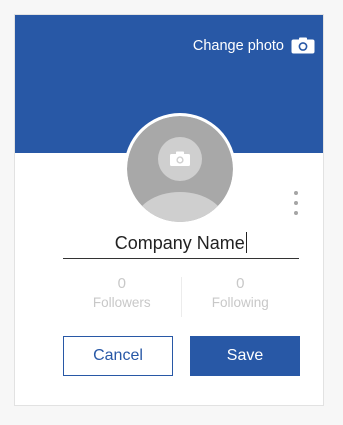 The width and height of the screenshot is (343, 425). I want to click on cancel-button: Cancel, so click(118, 356).